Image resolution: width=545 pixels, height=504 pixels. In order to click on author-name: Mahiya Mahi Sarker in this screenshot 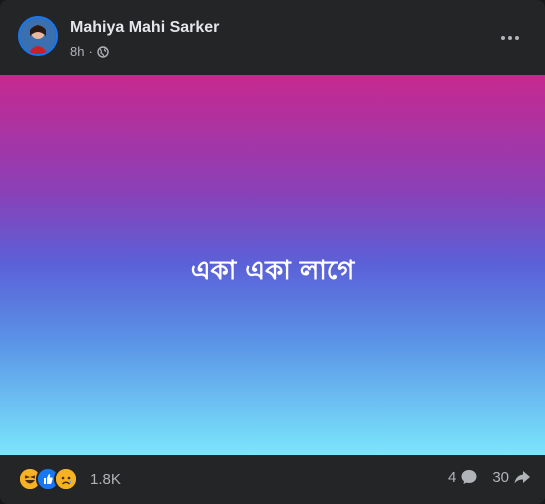, I will do `click(144, 28)`.